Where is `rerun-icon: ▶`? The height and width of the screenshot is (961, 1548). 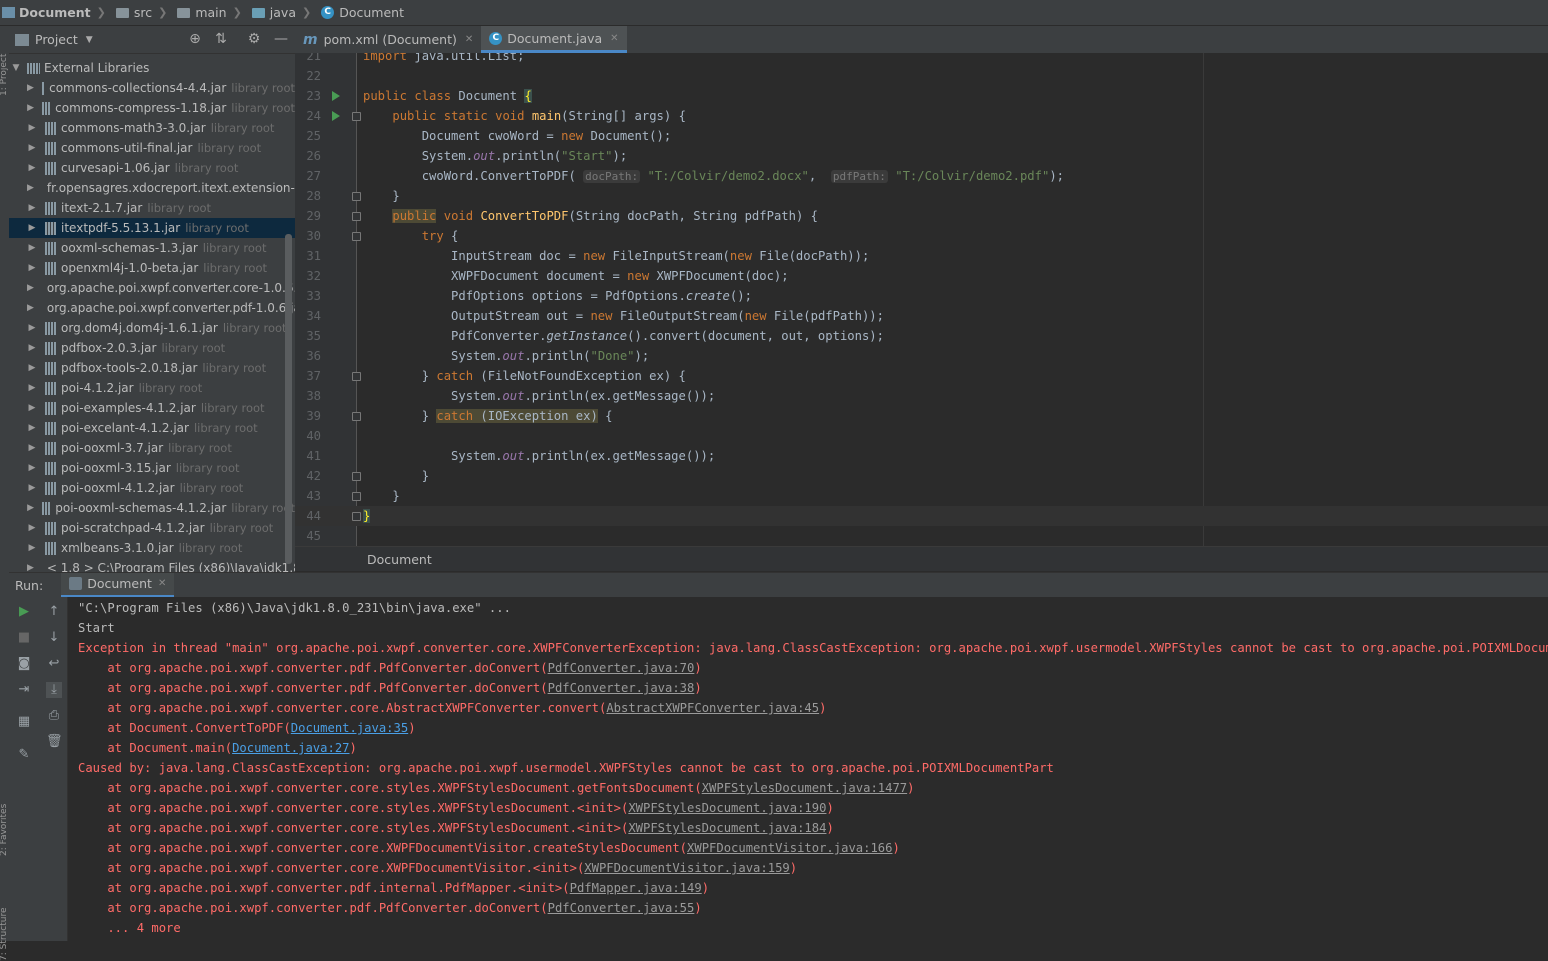 rerun-icon: ▶ is located at coordinates (24, 612).